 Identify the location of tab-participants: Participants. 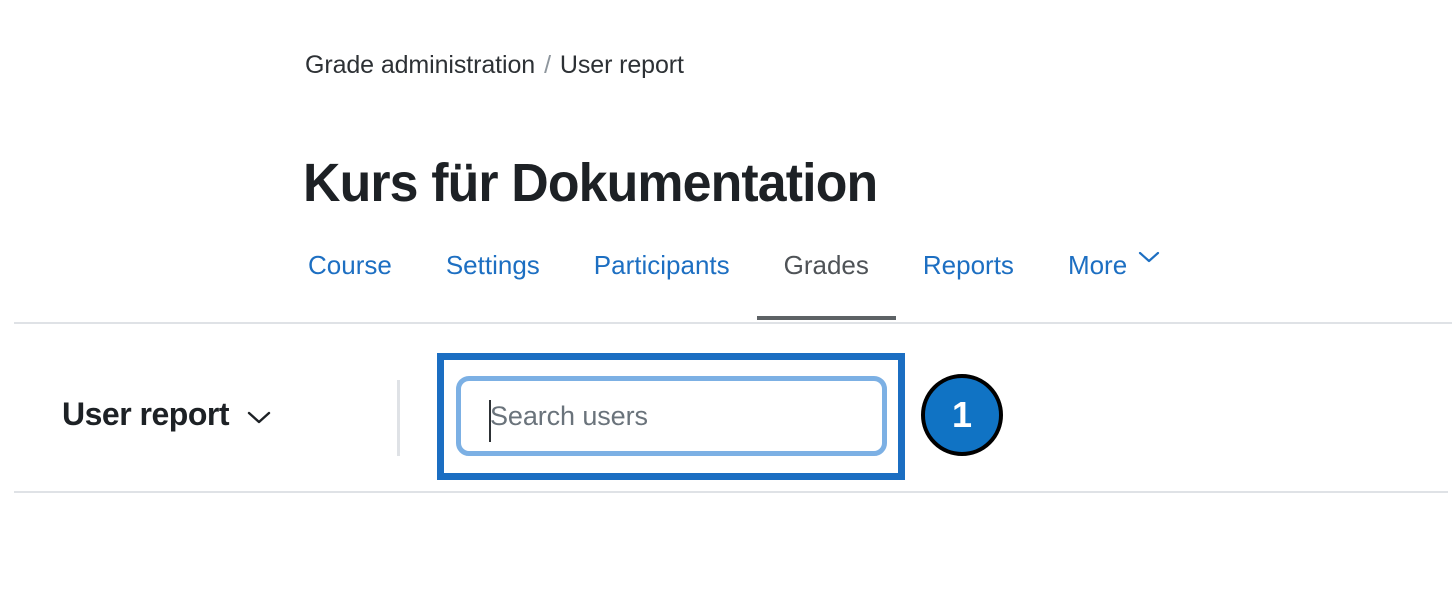
(662, 281).